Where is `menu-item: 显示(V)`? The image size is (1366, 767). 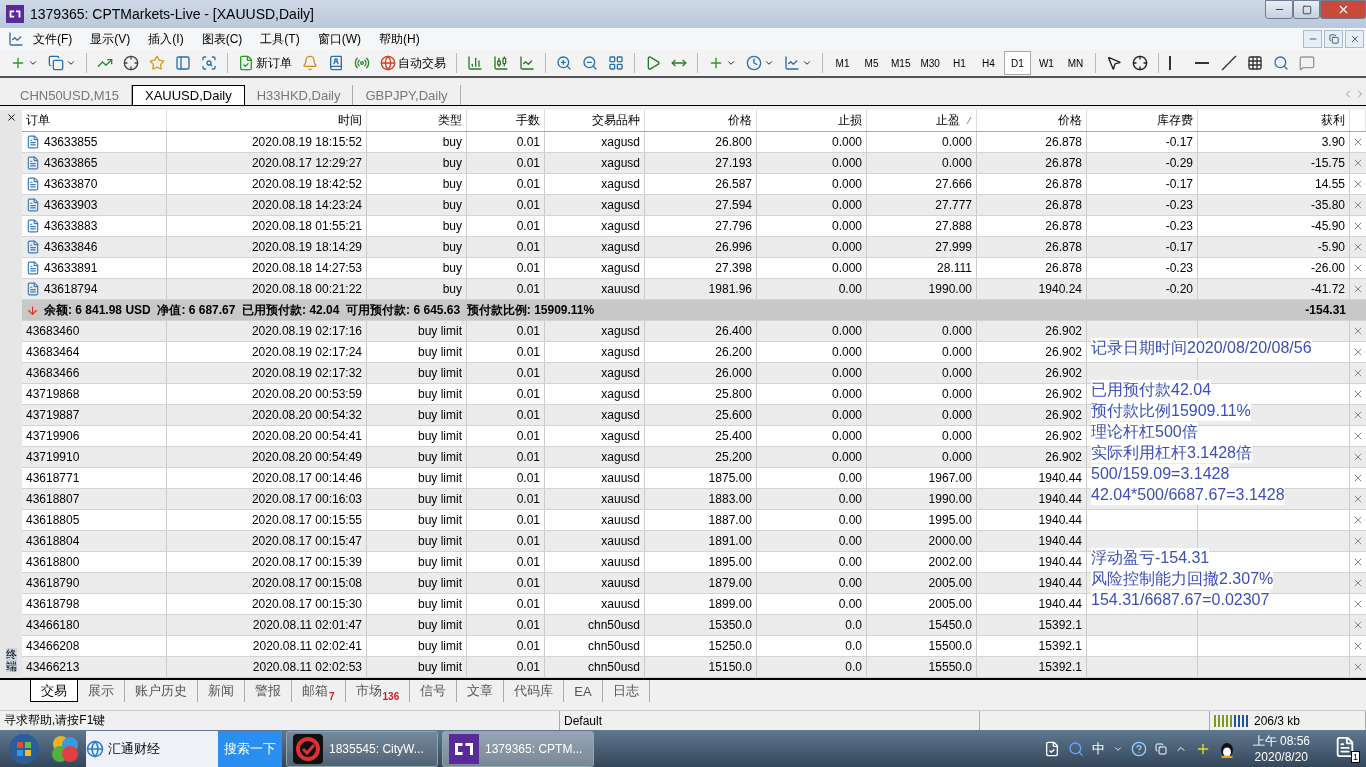 menu-item: 显示(V) is located at coordinates (110, 39).